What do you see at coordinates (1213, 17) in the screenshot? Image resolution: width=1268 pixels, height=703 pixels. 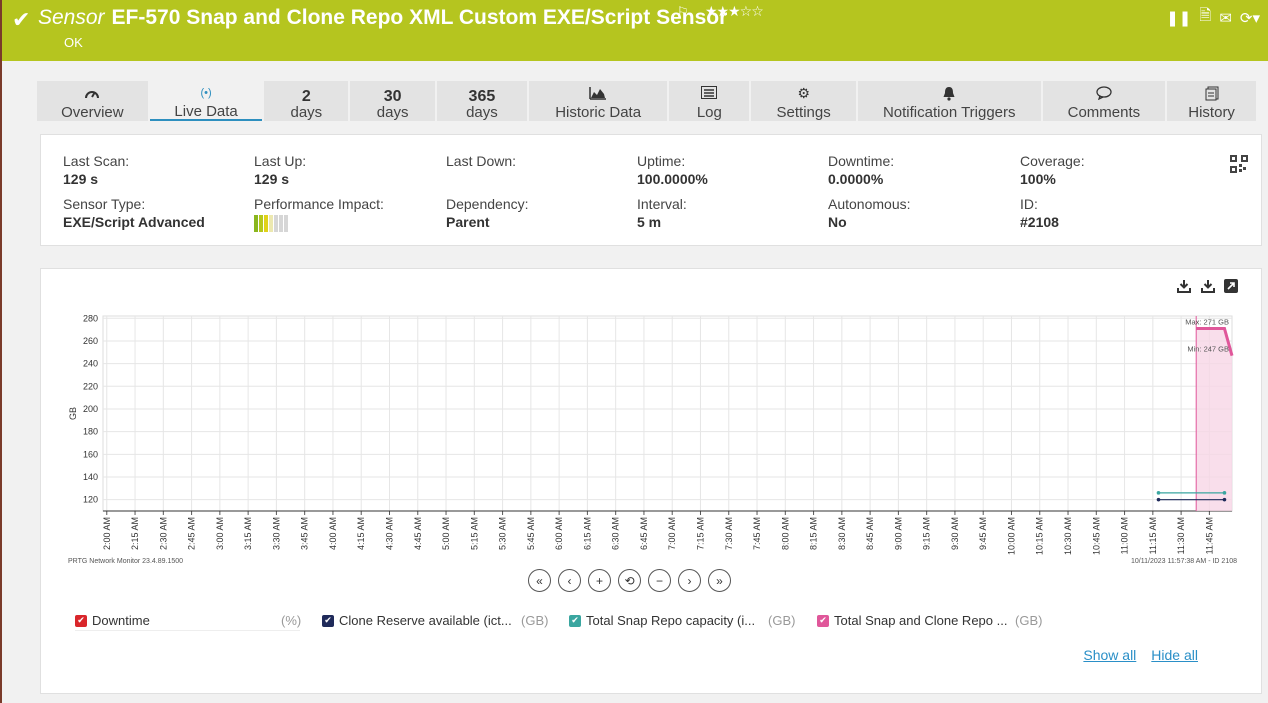 I see `header-actions: ❚❚ 🗎 ✉ ⟳▾` at bounding box center [1213, 17].